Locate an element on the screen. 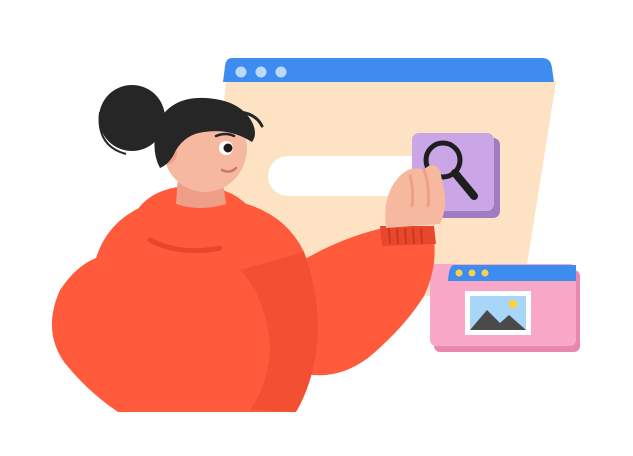 This screenshot has height=456, width=633. image-icon is located at coordinates (498, 313).